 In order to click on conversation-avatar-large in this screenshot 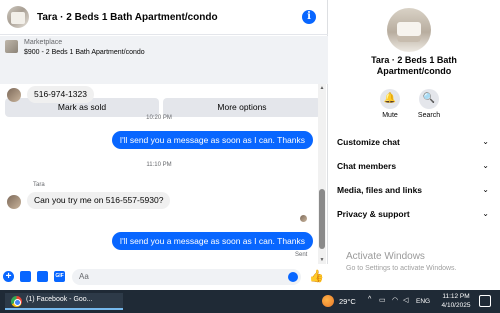, I will do `click(409, 30)`.